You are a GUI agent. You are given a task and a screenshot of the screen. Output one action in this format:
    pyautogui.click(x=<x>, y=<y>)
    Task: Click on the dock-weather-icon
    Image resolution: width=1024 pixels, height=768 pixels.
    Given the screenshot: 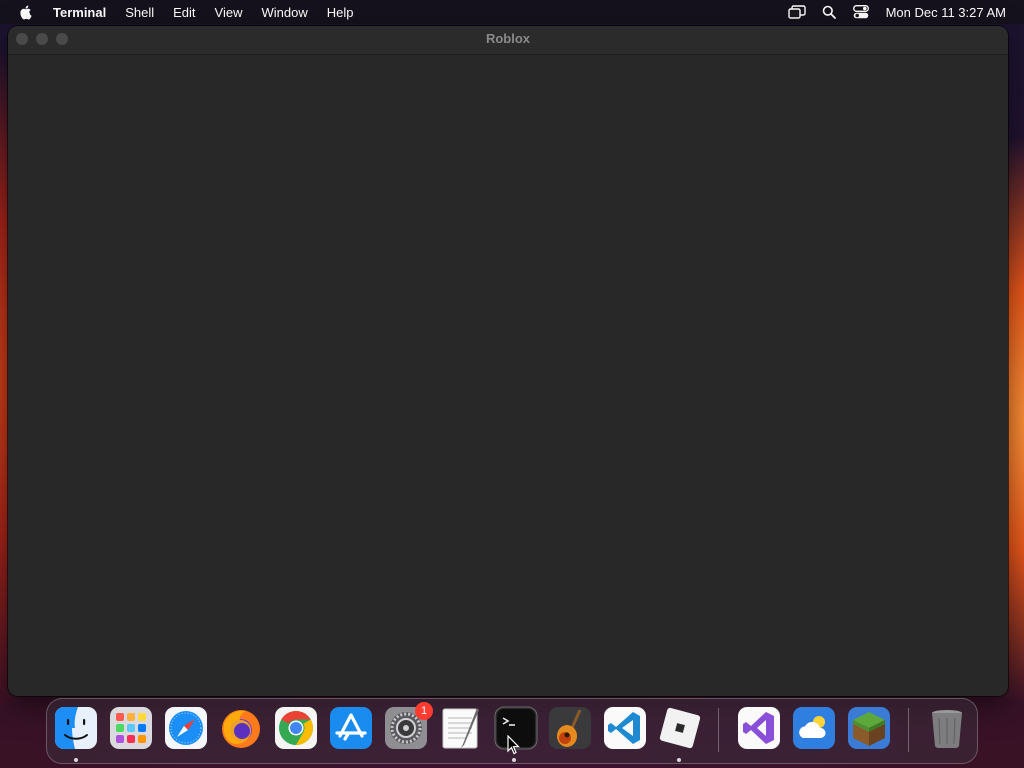 What is the action you would take?
    pyautogui.click(x=814, y=728)
    